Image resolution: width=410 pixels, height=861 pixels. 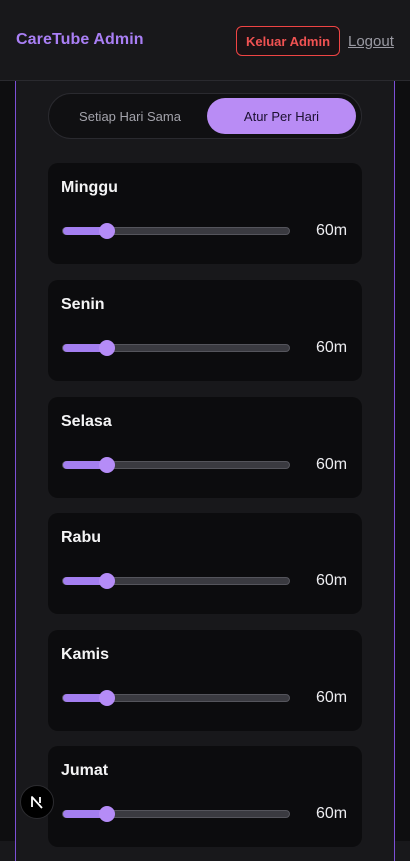 I want to click on day-card: Rabu 60m, so click(x=205, y=563).